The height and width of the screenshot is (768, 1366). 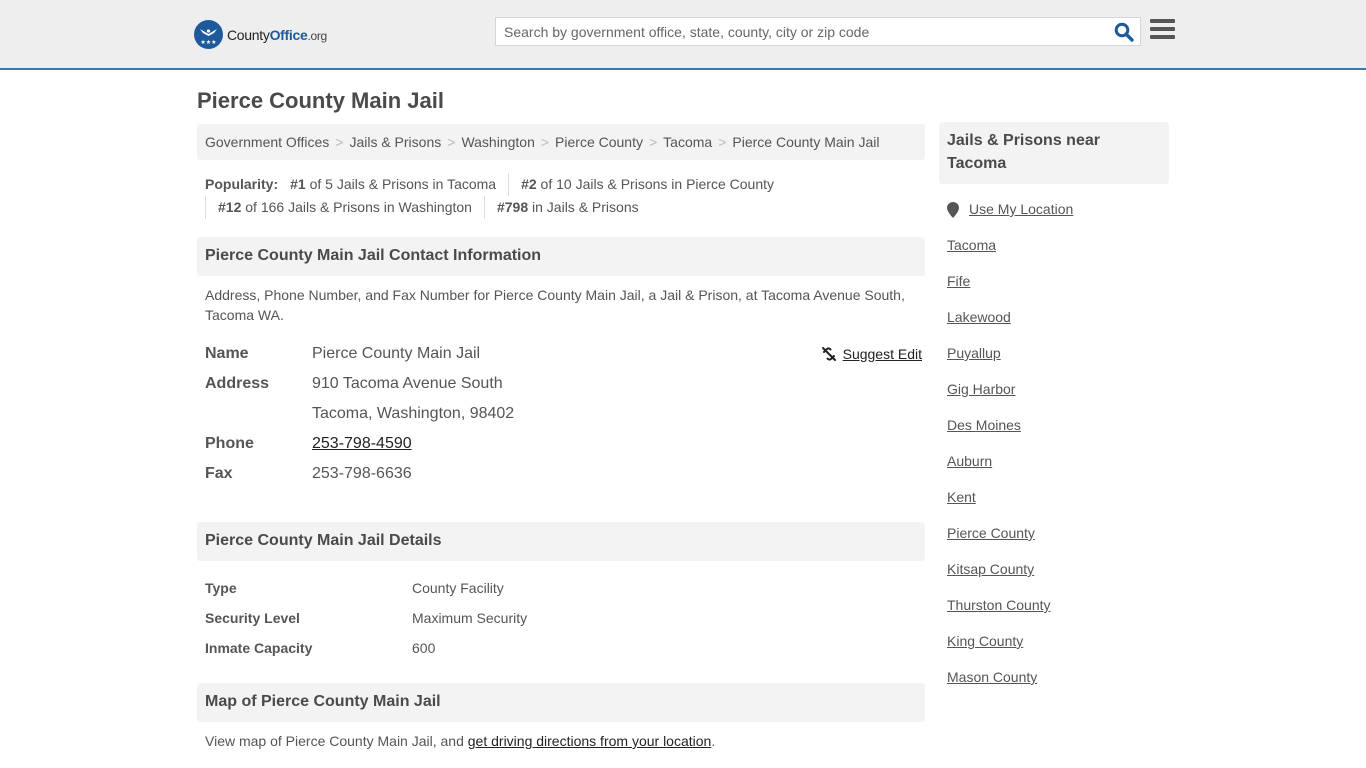 I want to click on search-icon, so click(x=1124, y=32).